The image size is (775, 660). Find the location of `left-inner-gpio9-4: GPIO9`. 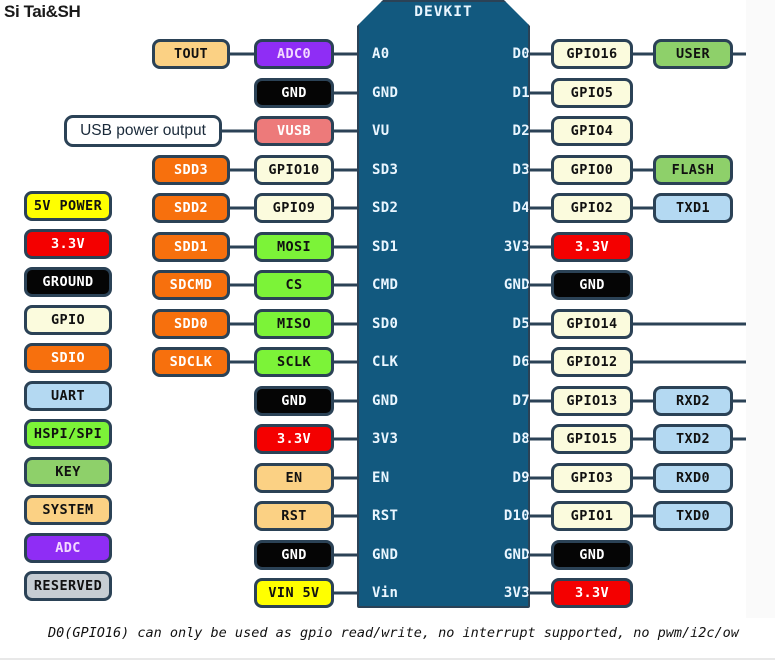

left-inner-gpio9-4: GPIO9 is located at coordinates (294, 208).